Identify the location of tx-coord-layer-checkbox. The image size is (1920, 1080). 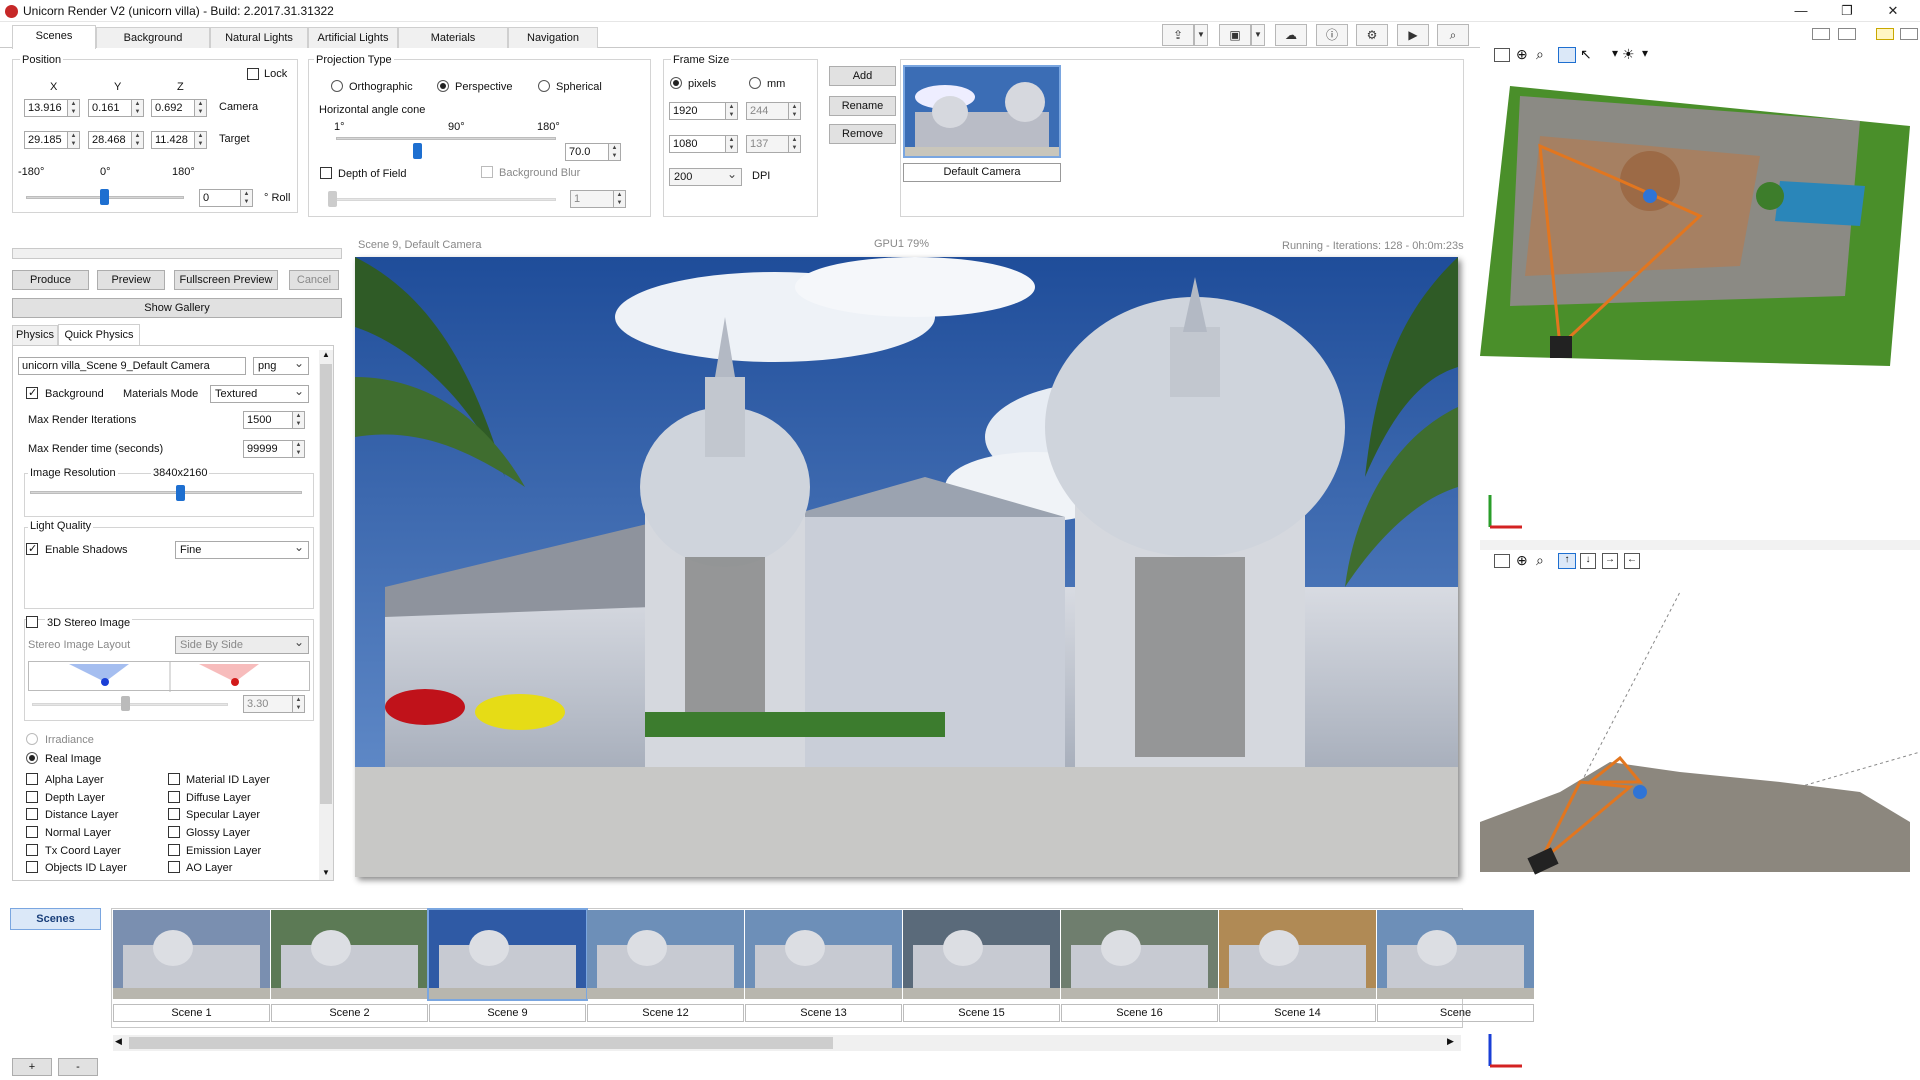
(32, 850).